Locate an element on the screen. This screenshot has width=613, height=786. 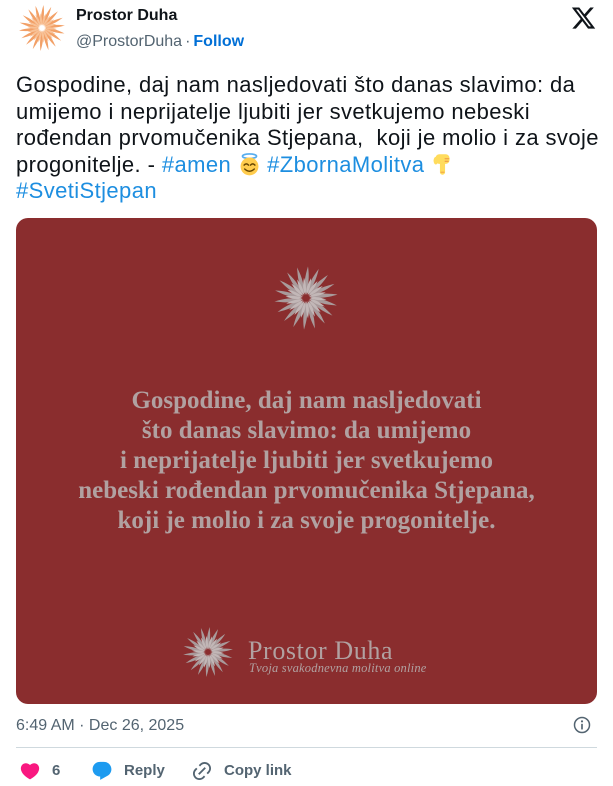
media-quote-line: nebeski rođendan prvomučenika Stjepana, is located at coordinates (306, 490).